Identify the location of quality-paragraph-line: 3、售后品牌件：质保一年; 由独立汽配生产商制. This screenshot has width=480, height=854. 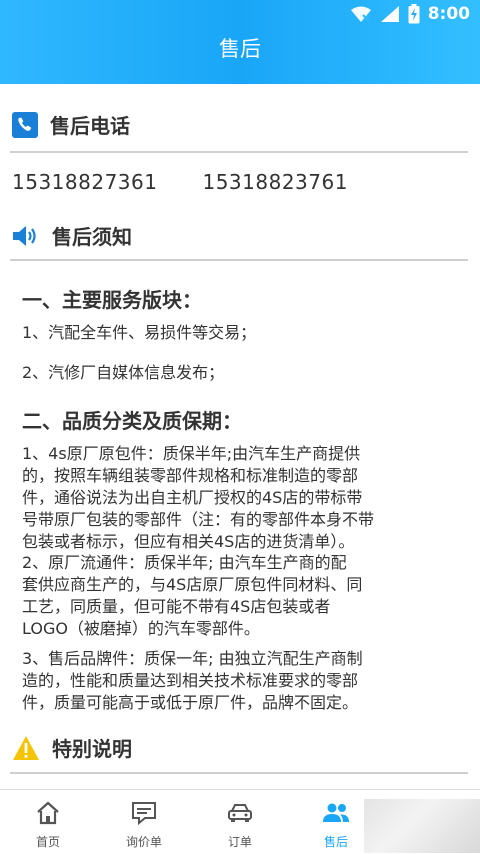
(192, 658).